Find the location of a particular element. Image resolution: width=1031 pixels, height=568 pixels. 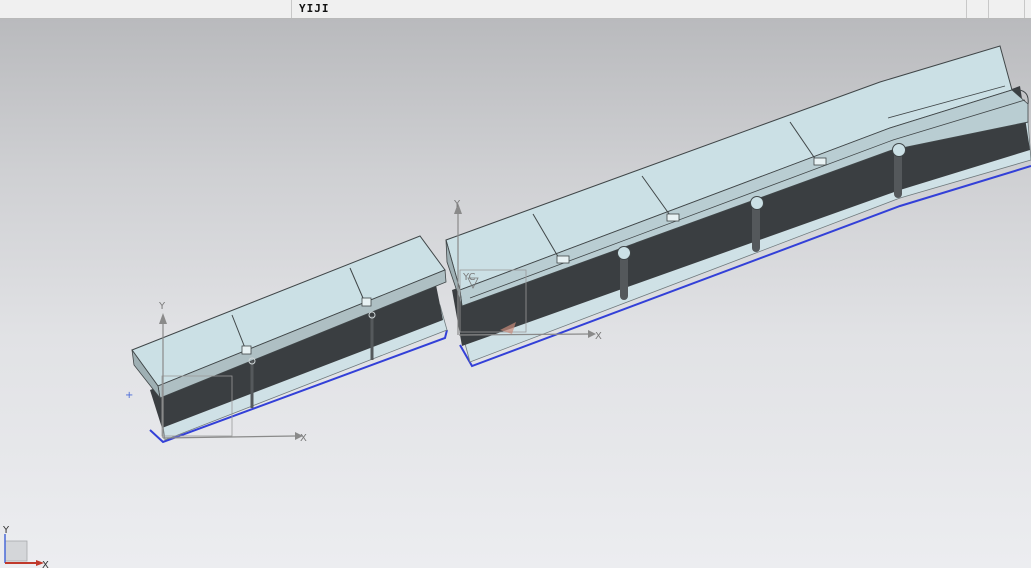

view-triad: Y X is located at coordinates (25, 546).